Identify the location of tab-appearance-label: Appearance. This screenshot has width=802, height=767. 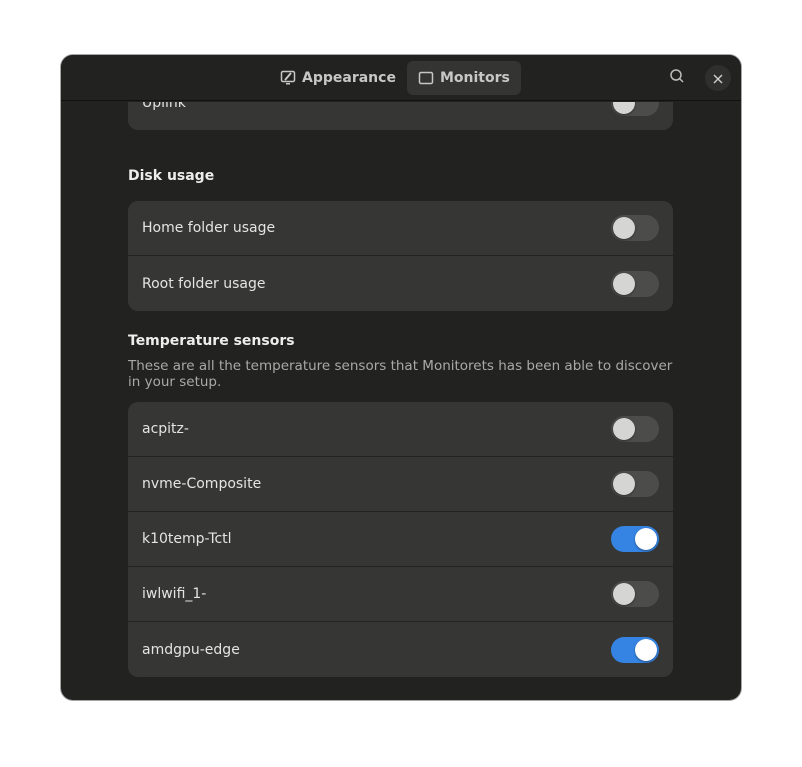
(349, 78).